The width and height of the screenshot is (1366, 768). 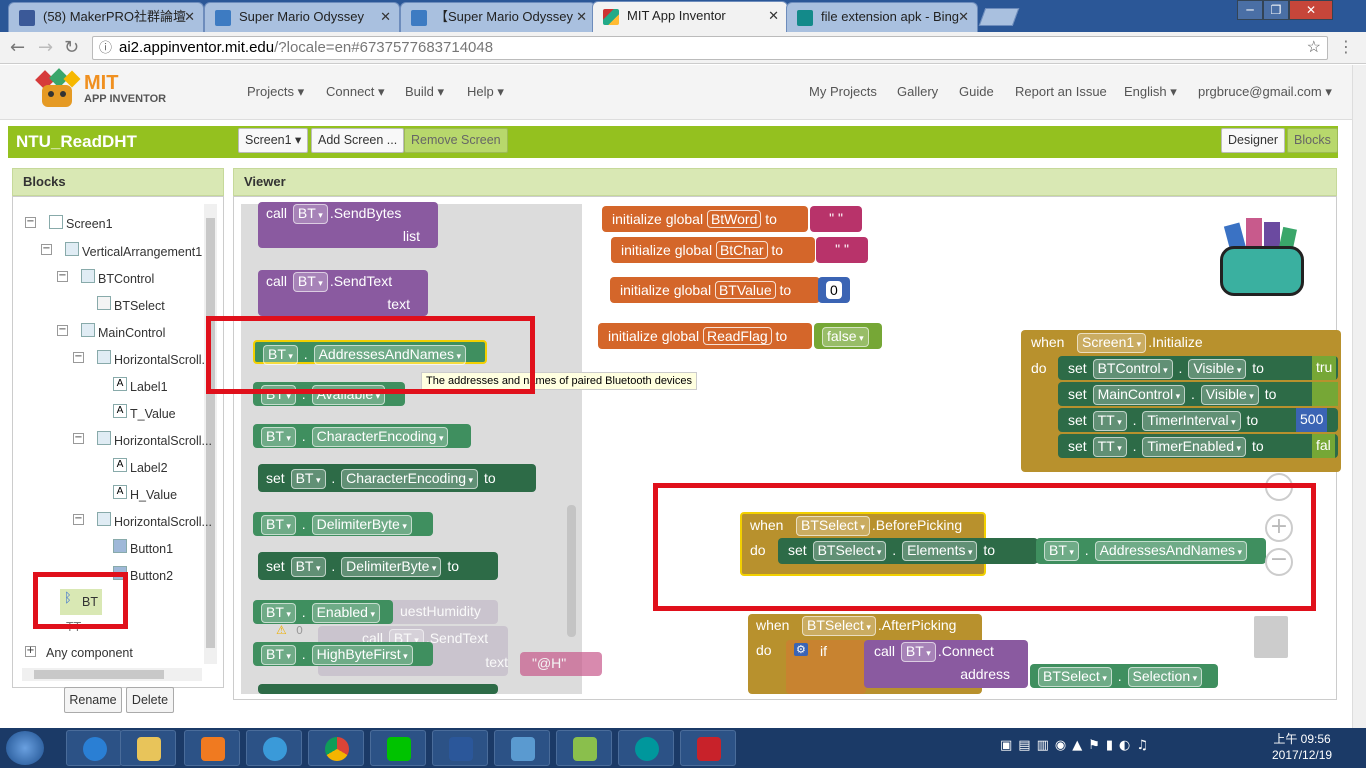 What do you see at coordinates (1312, 140) in the screenshot?
I see `blocks-button: Blocks` at bounding box center [1312, 140].